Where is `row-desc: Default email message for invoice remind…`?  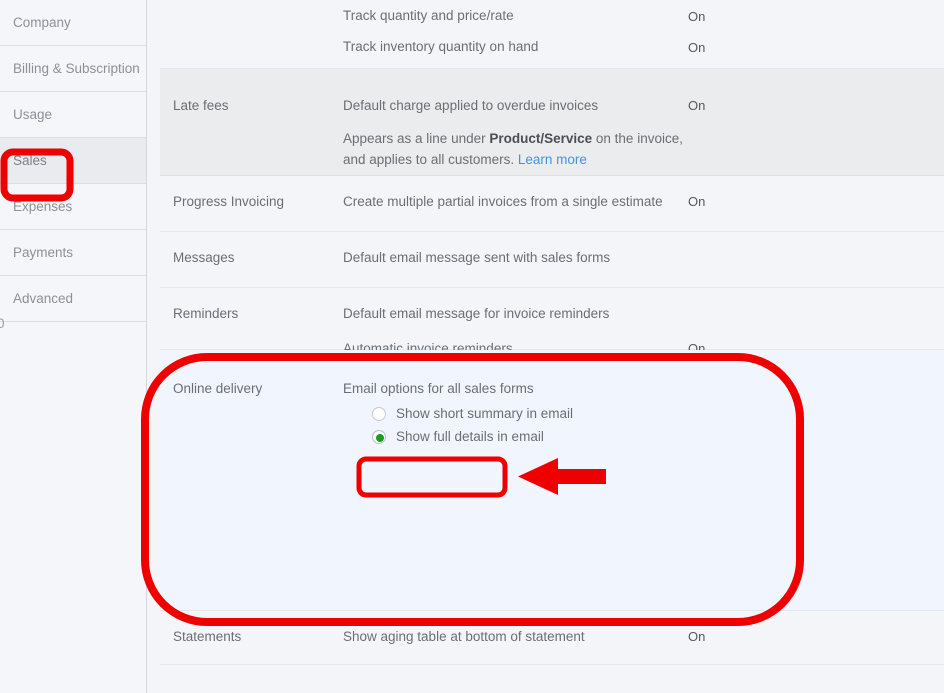 row-desc: Default email message for invoice remind… is located at coordinates (476, 313).